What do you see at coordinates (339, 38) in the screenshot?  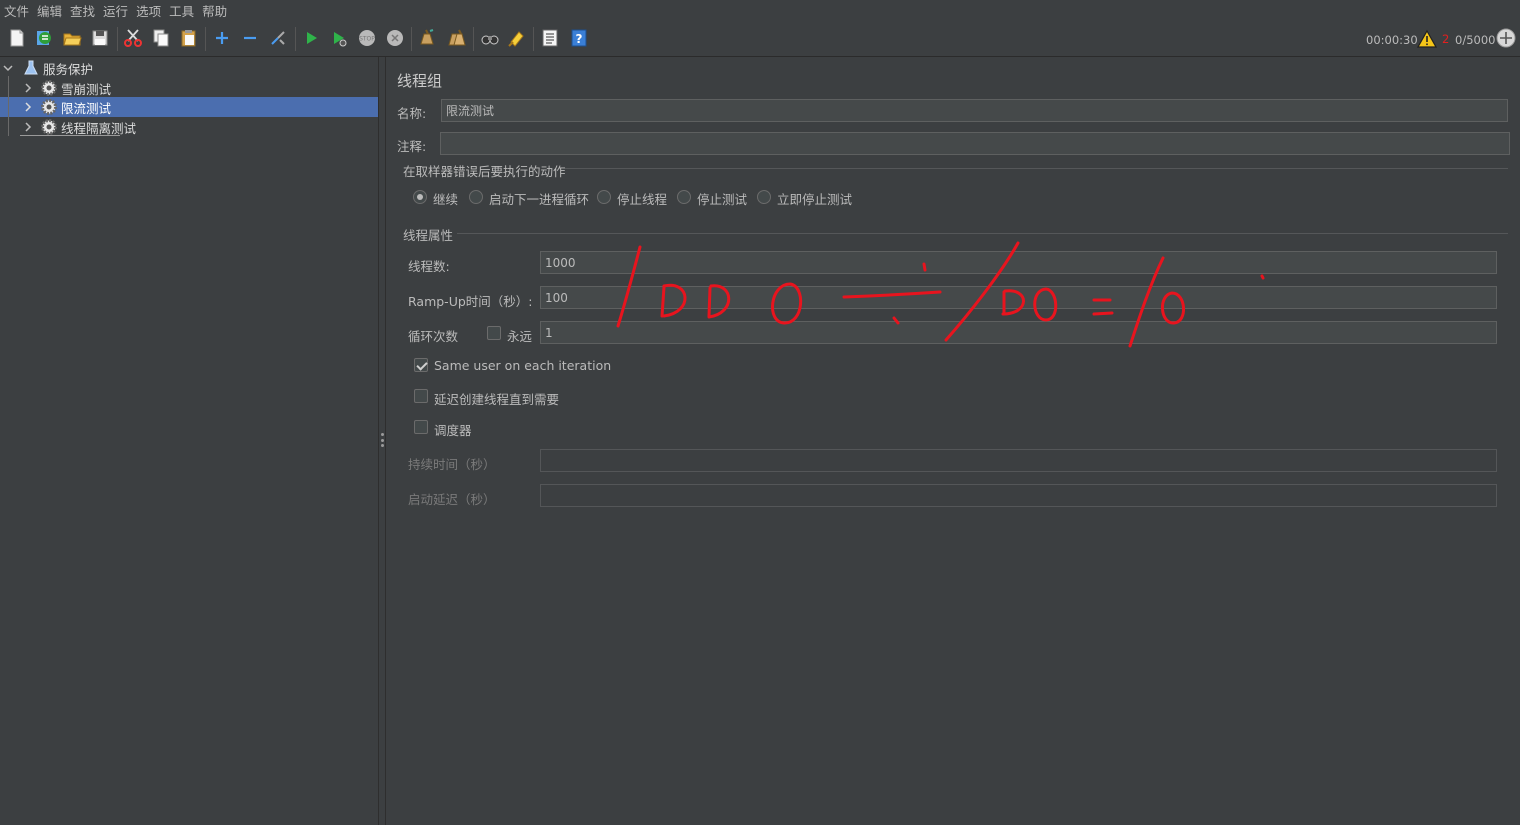 I see `start-no-pause-icon` at bounding box center [339, 38].